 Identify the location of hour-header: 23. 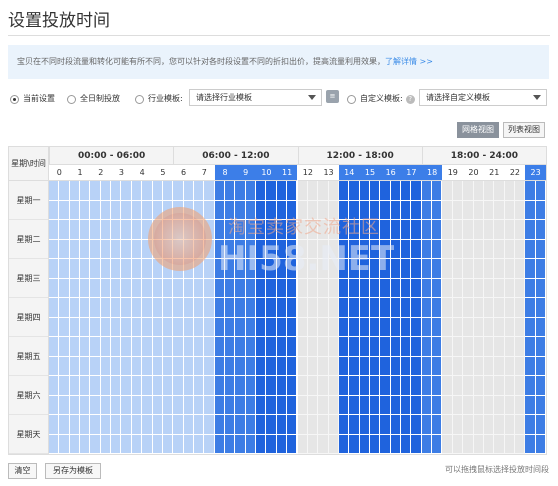
(535, 173).